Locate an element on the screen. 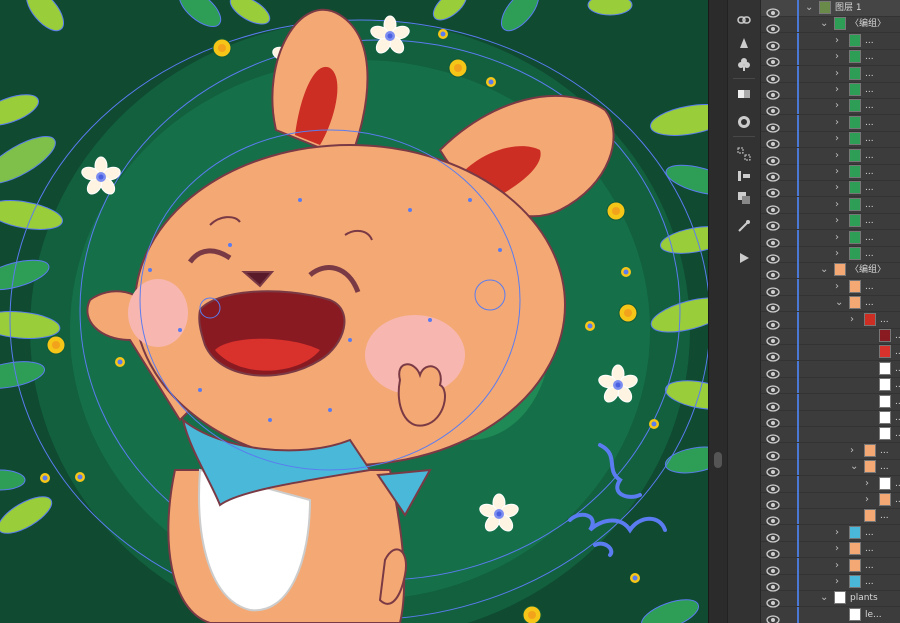  layer-row: ⌄ plants is located at coordinates (830, 599).